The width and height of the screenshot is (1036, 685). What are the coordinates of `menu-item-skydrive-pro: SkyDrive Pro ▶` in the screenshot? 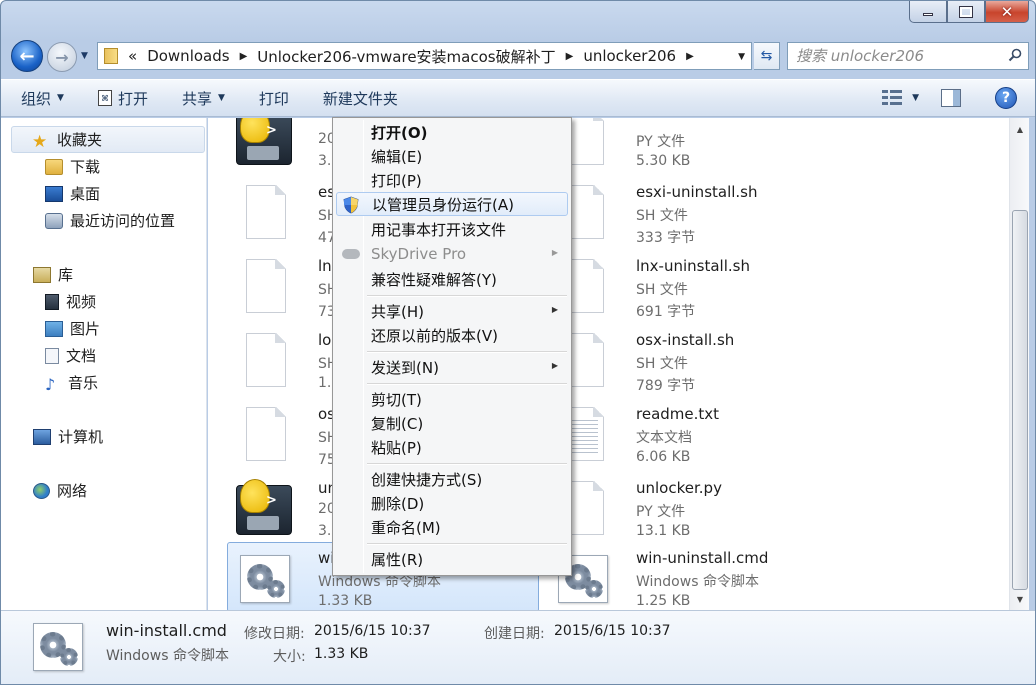 It's located at (452, 254).